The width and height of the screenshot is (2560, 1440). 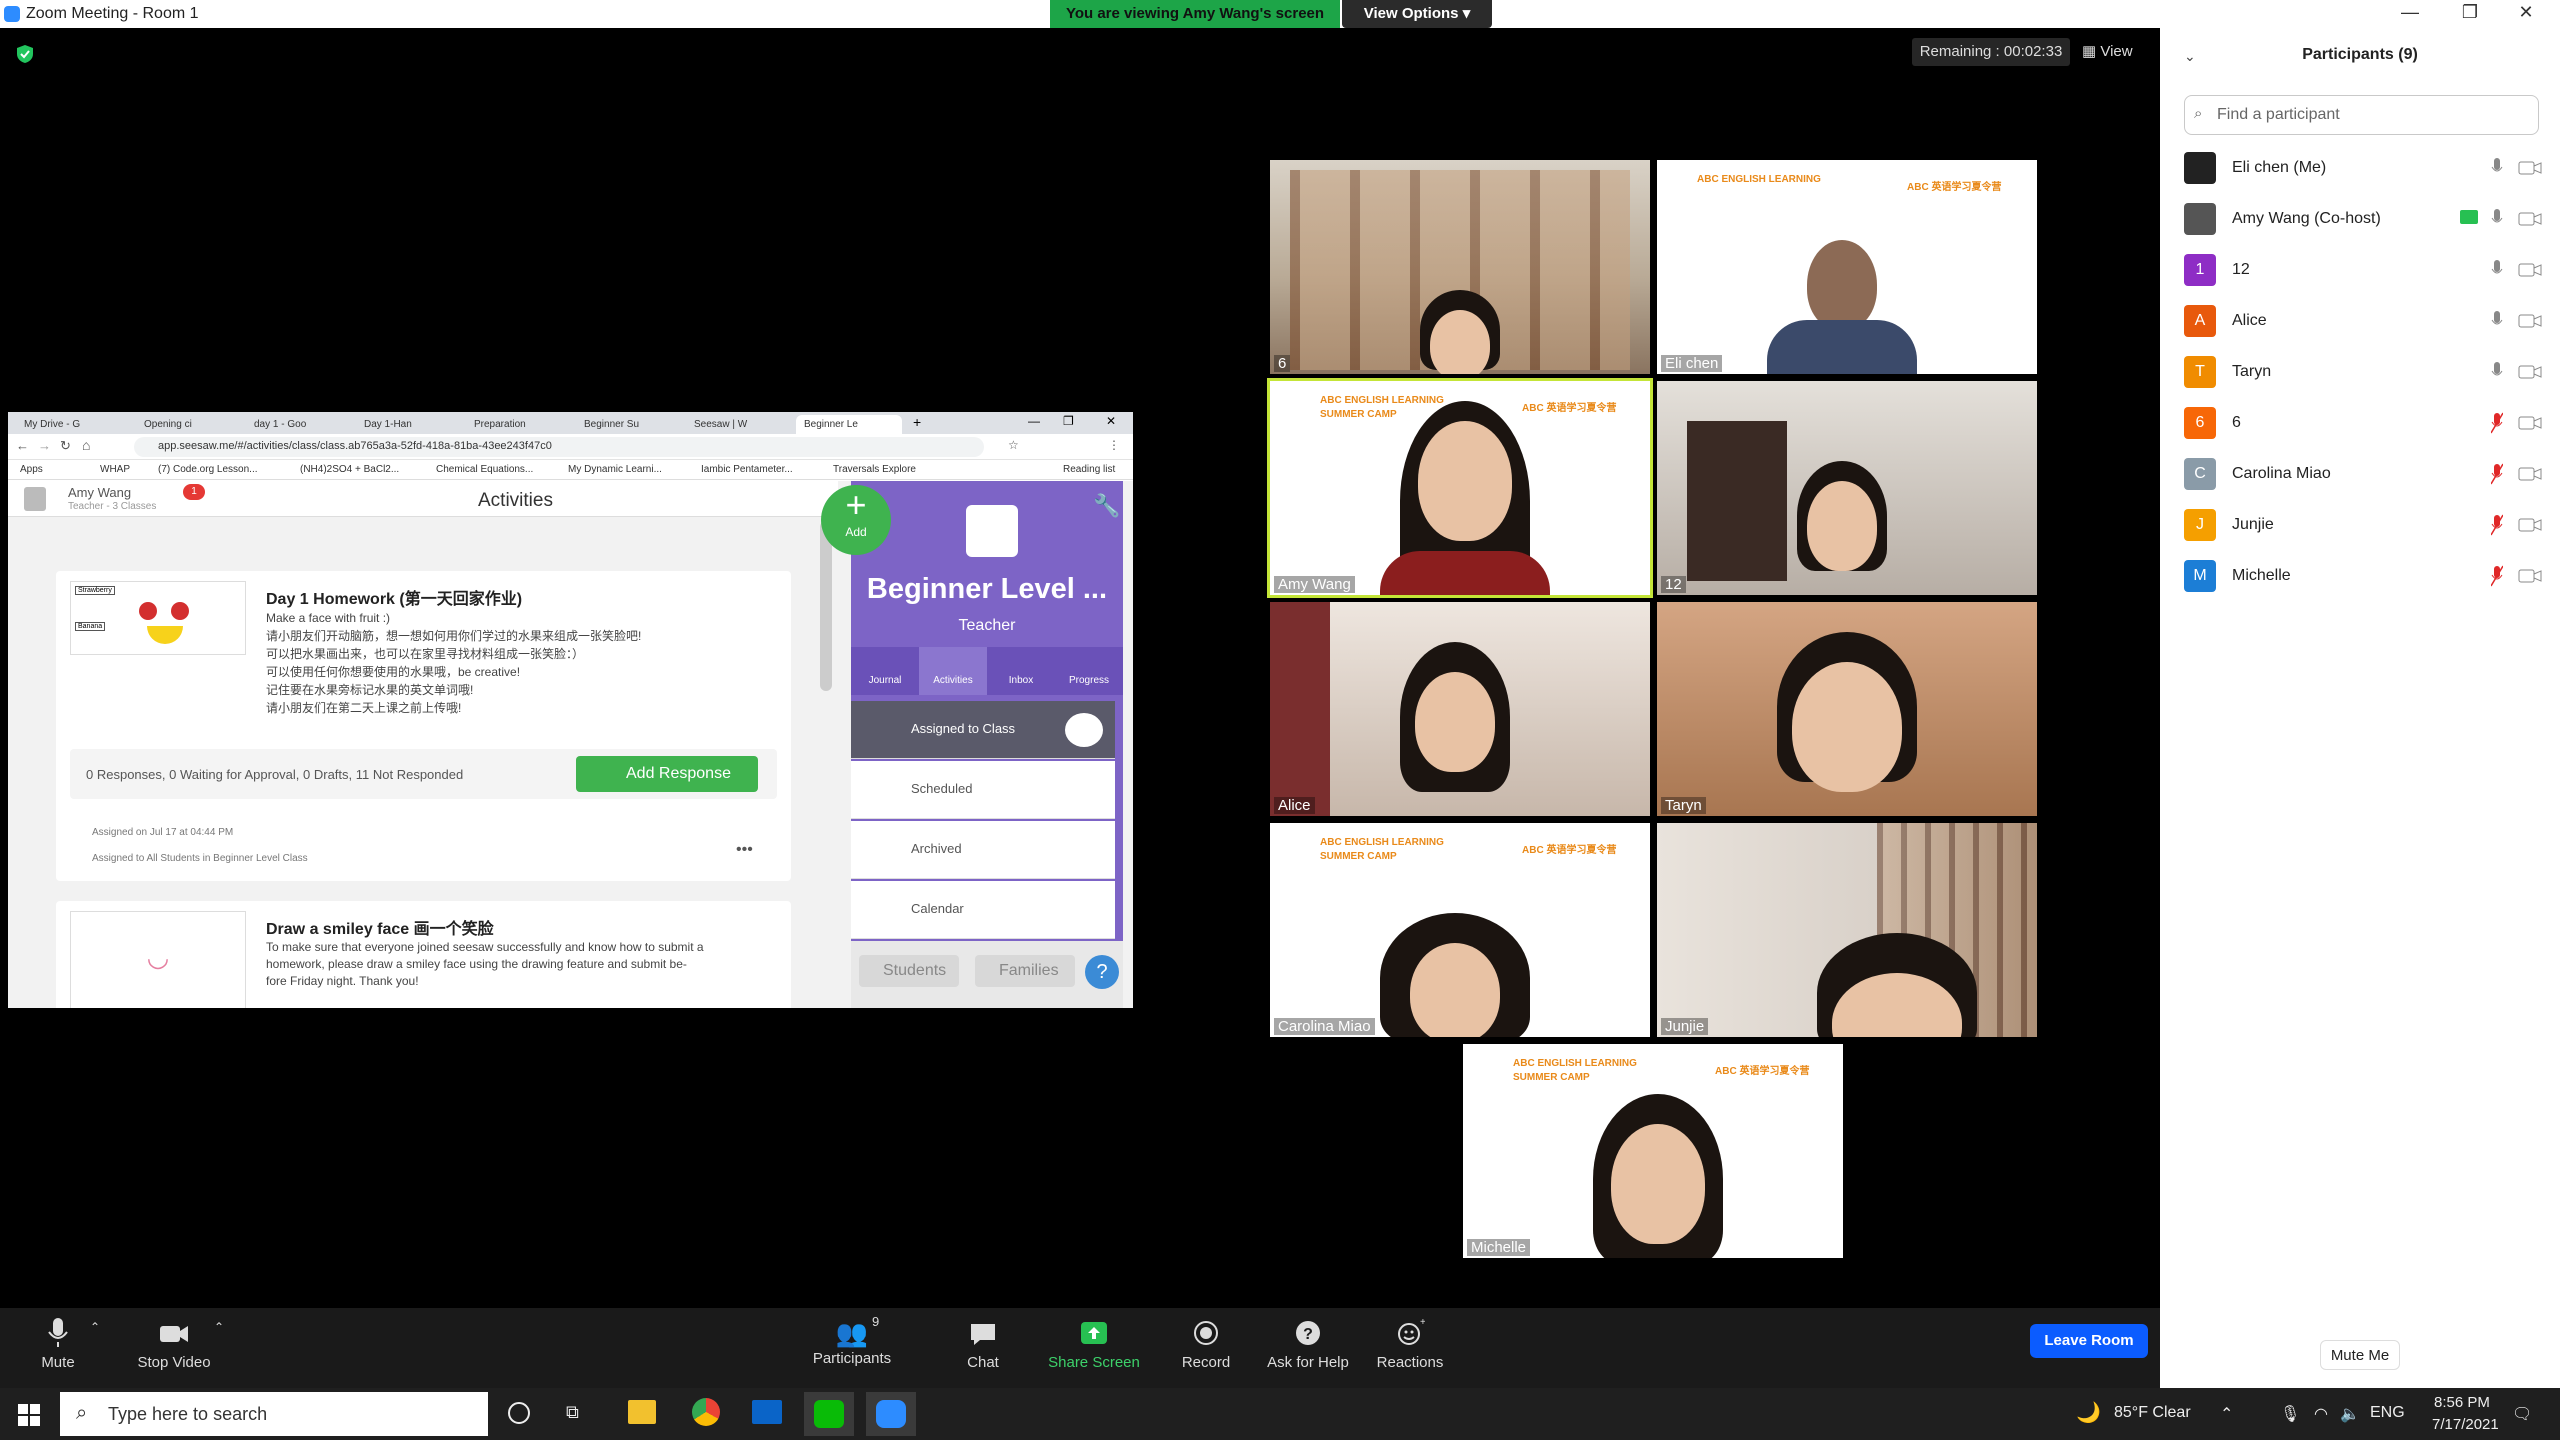 What do you see at coordinates (1068, 421) in the screenshot?
I see `browser-restore-icon: ❐` at bounding box center [1068, 421].